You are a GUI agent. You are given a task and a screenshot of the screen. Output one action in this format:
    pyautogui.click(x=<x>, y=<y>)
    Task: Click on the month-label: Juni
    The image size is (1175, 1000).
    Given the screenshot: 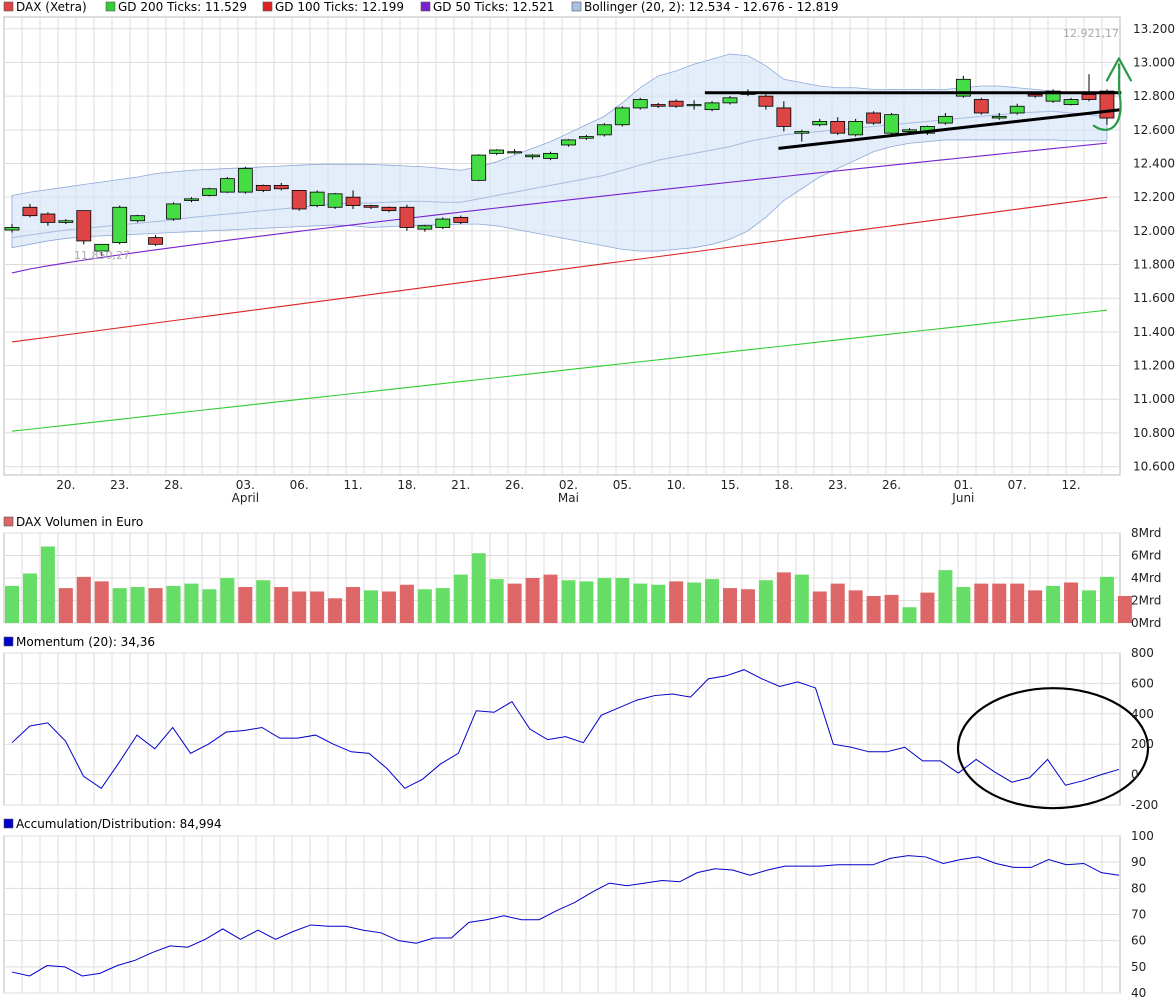 What is the action you would take?
    pyautogui.click(x=962, y=498)
    